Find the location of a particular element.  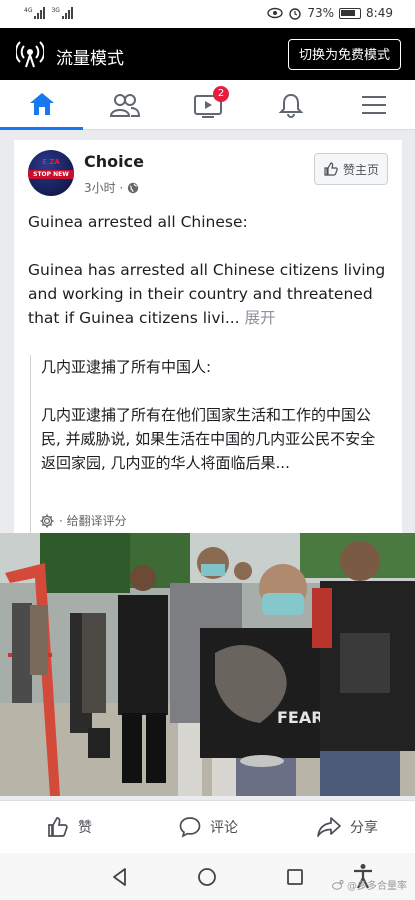

post-action-bar: 赞 评论 分享 is located at coordinates (207, 826).